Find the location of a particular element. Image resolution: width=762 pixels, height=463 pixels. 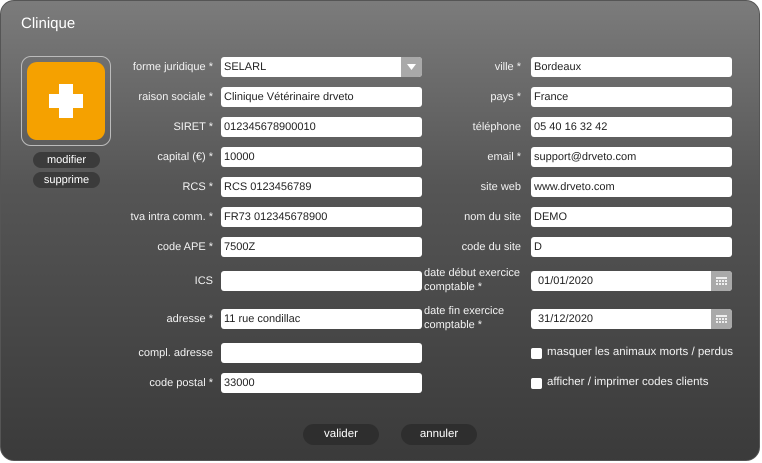

text-field: www.drveto.com is located at coordinates (631, 187).